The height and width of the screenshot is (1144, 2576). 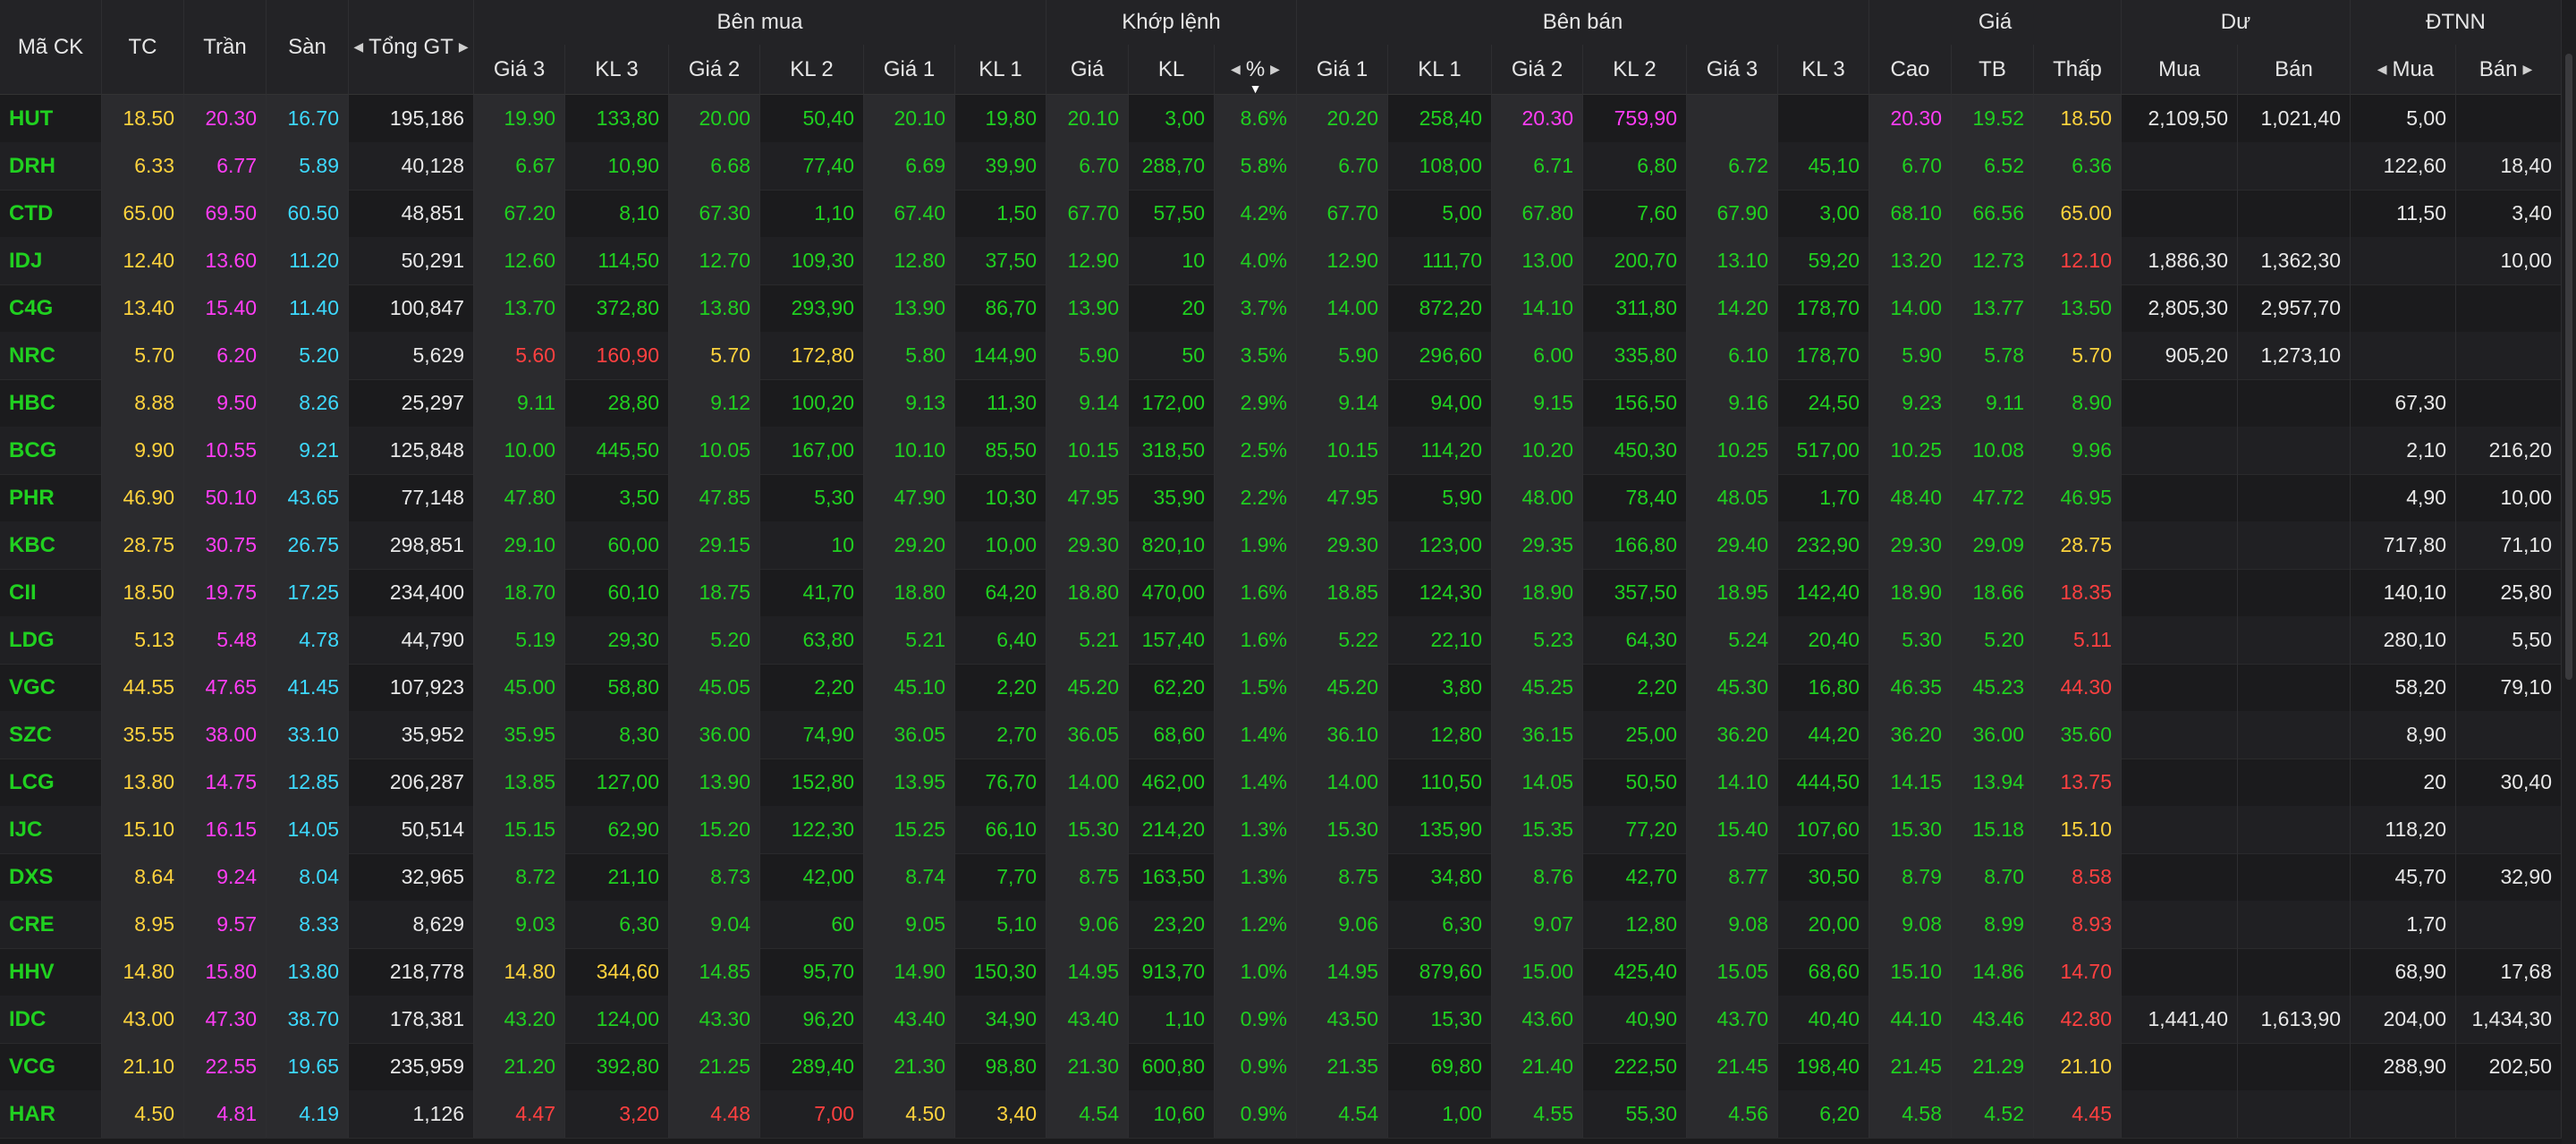 I want to click on col-dtnn-mua-header: ◀ Mua, so click(x=2403, y=70).